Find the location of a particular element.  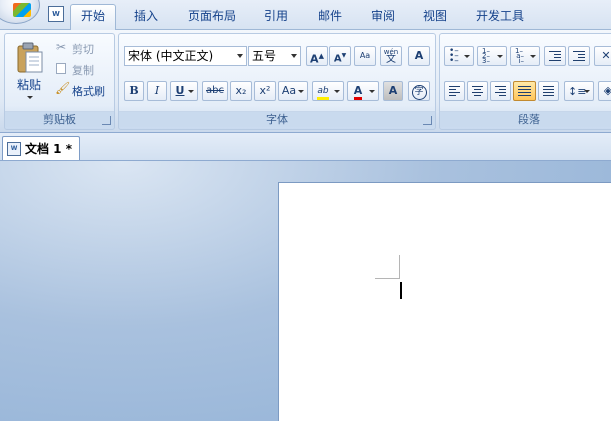

paste-button: 粘贴 is located at coordinates (29, 72).